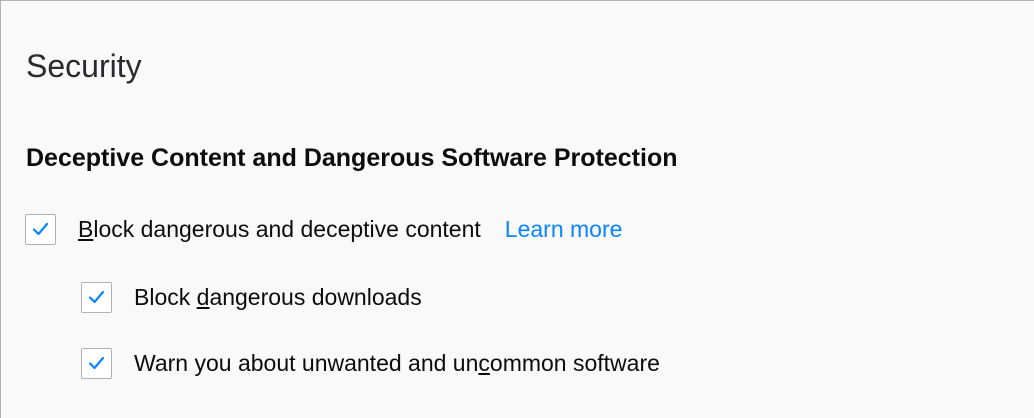 This screenshot has height=418, width=1034. Describe the element at coordinates (564, 229) in the screenshot. I see `learn-more-link: Learn more` at that location.